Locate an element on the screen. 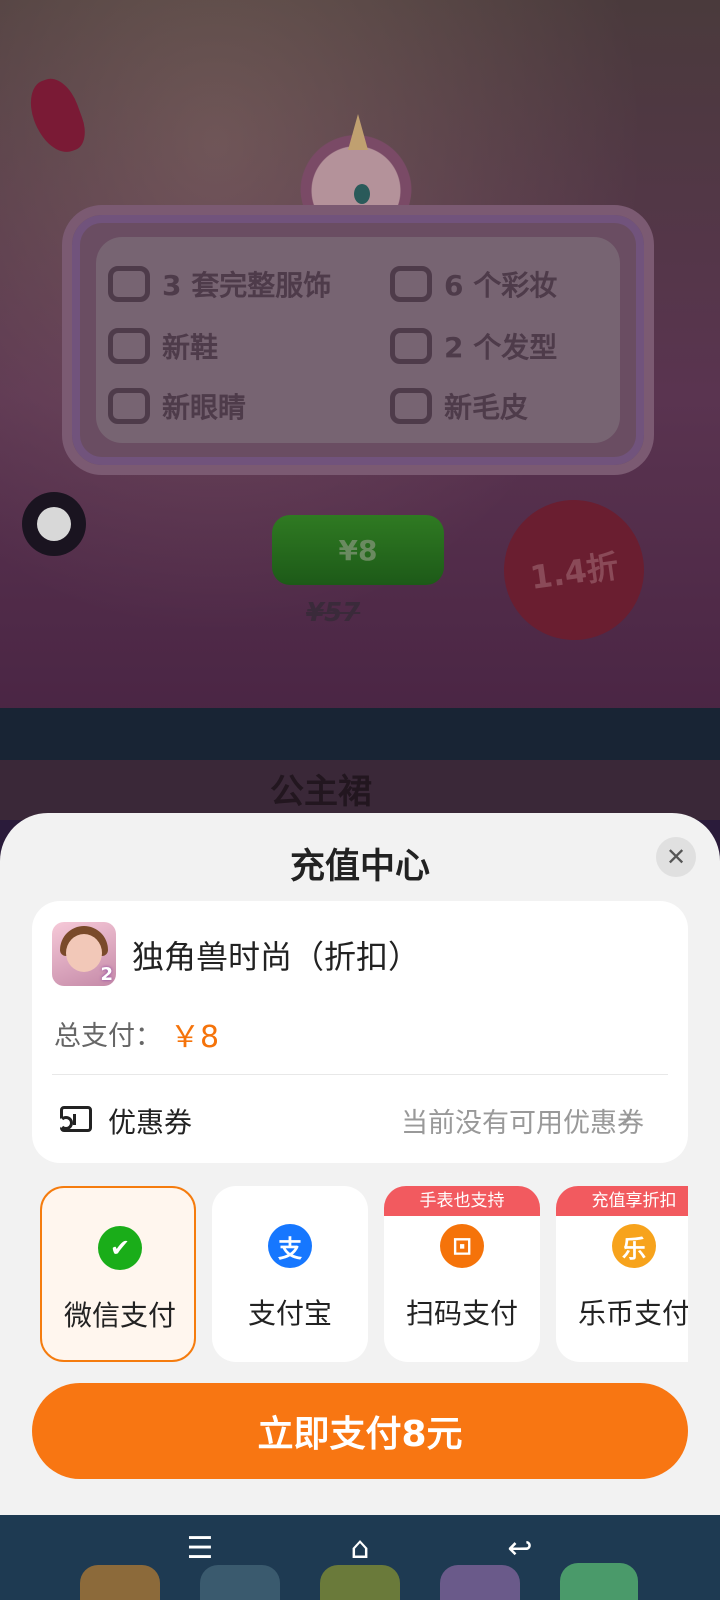 Image resolution: width=720 pixels, height=1600 pixels. coupon-label: 优惠券 is located at coordinates (150, 1121).